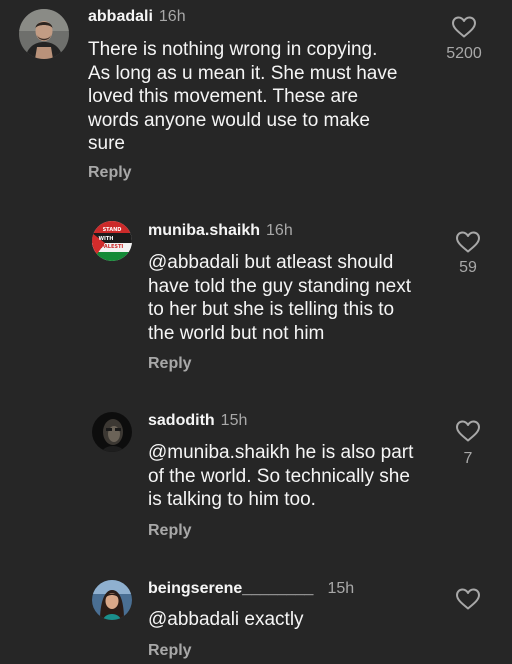 The height and width of the screenshot is (664, 512). Describe the element at coordinates (230, 588) in the screenshot. I see `username: beingserene________` at that location.